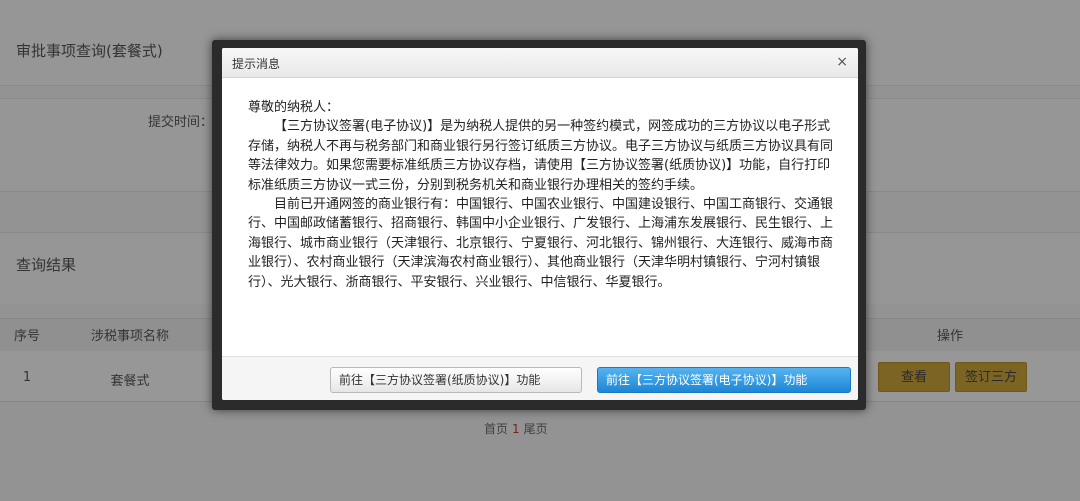 This screenshot has width=1080, height=501. I want to click on dialog-footer: 前往【三方协议签署(纸质协议)】功能 前往【三方协议签署(电子协议)】功能, so click(540, 378).